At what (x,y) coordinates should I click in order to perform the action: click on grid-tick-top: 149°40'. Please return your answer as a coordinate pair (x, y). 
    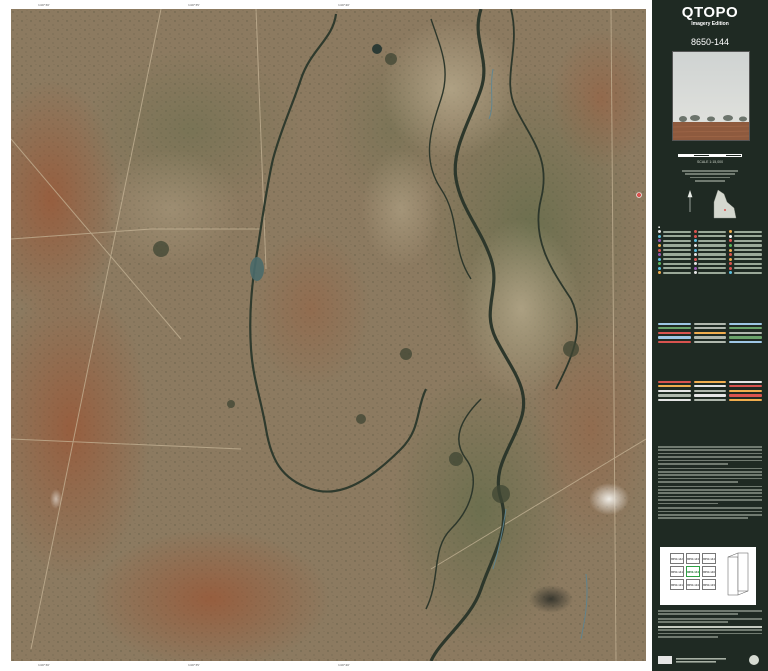
    Looking at the image, I should click on (344, 5).